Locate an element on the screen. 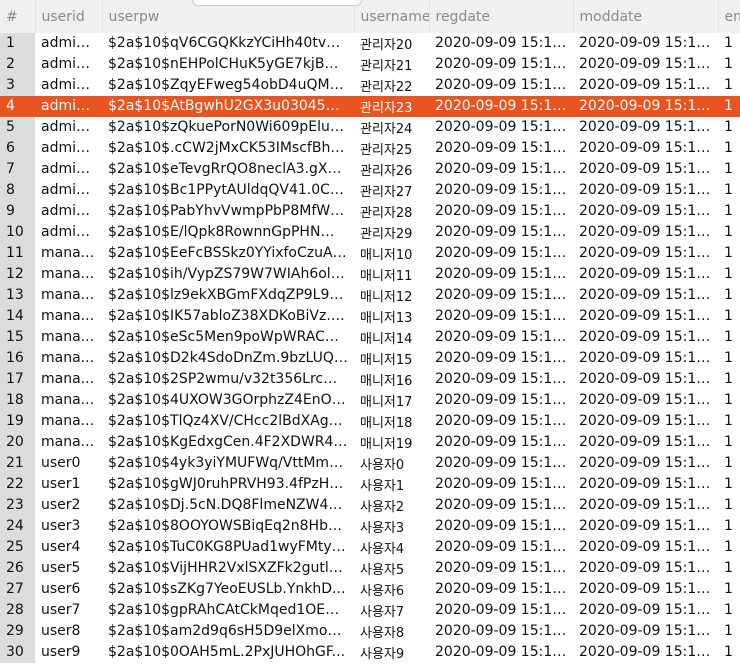 The height and width of the screenshot is (664, 740). row-number-cell: 30 is located at coordinates (17, 652).